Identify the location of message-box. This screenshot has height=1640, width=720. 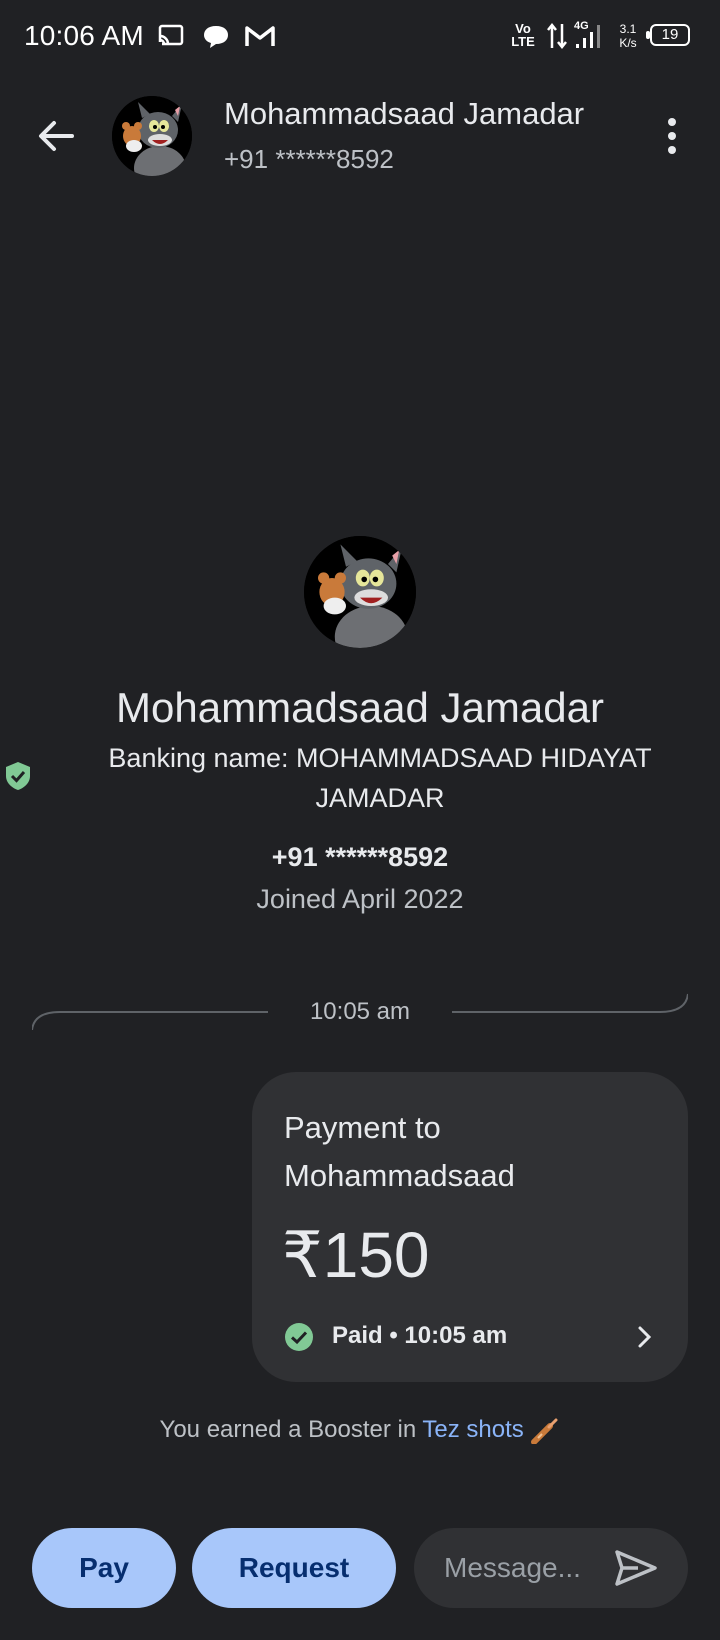
(551, 1568).